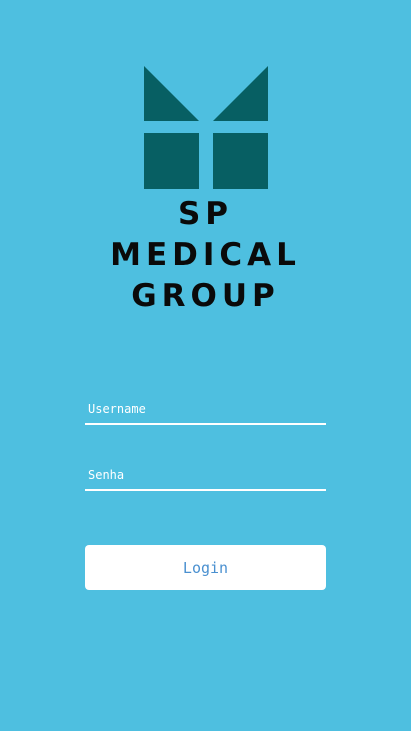  Describe the element at coordinates (205, 567) in the screenshot. I see `login-button: Login` at that location.